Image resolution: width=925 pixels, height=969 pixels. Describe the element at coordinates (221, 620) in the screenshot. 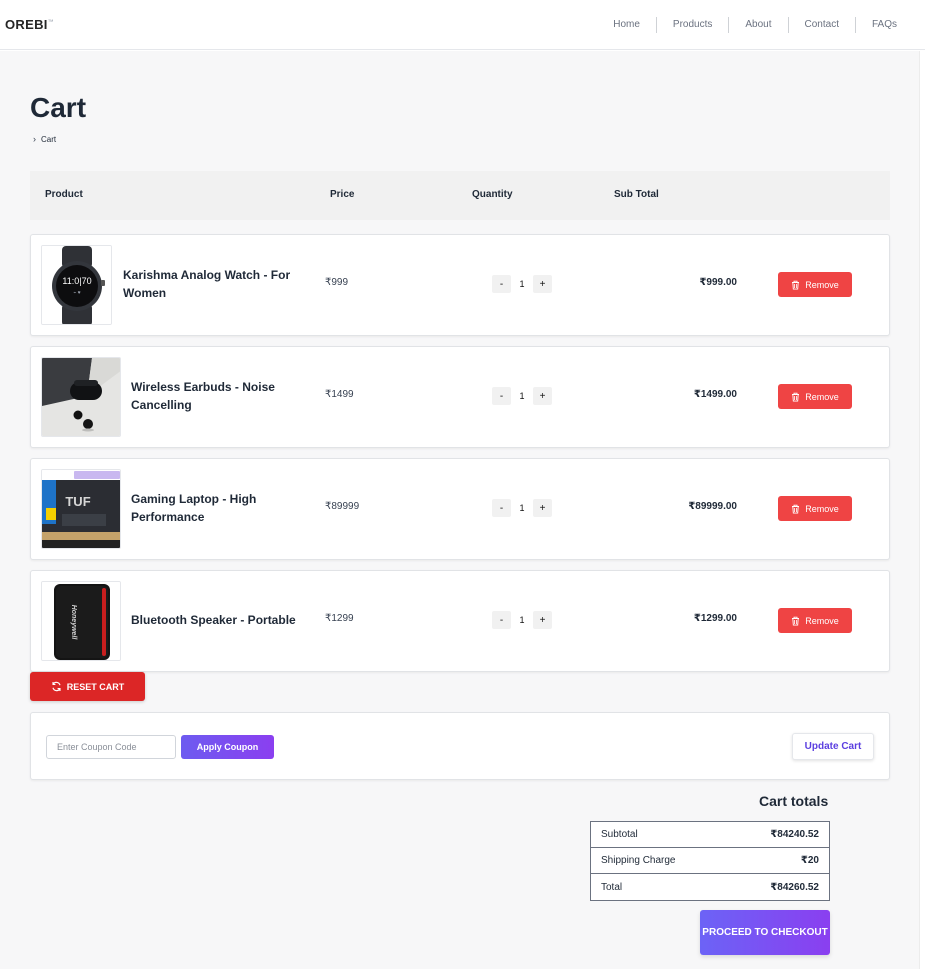

I see `product-name: Bluetooth Speaker - Portable` at that location.